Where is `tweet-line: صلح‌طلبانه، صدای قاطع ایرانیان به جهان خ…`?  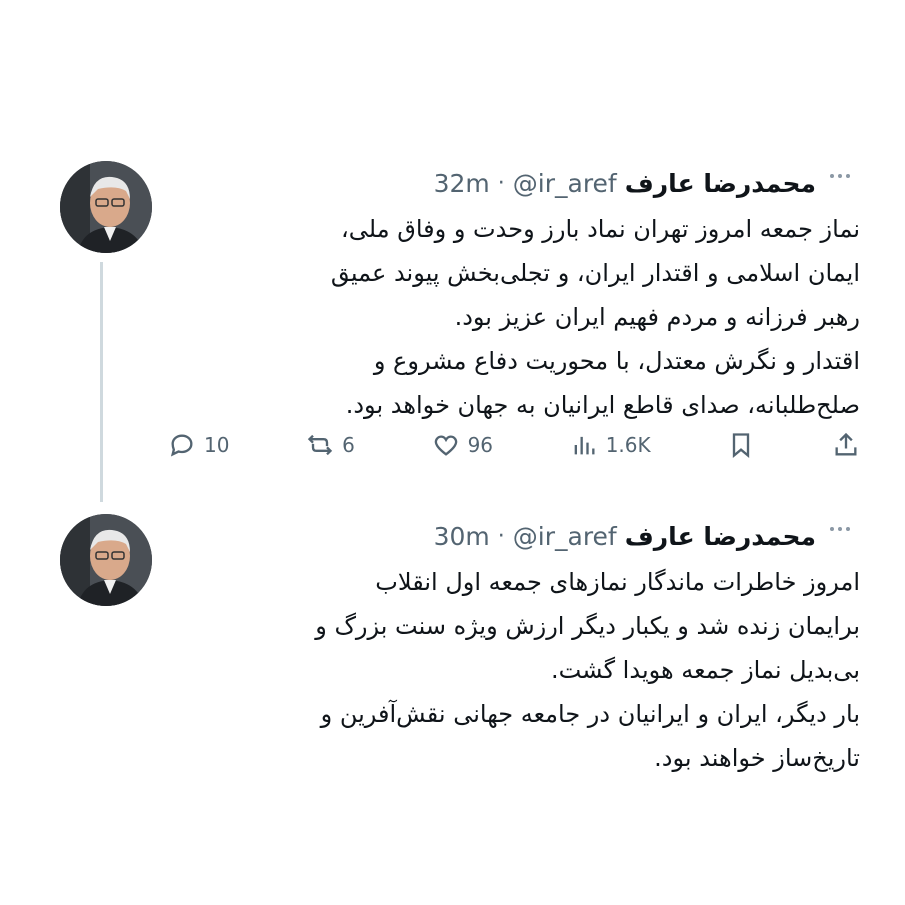
tweet-line: صلح‌طلبانه، صدای قاطع ایرانیان به جهان خ… is located at coordinates (602, 405).